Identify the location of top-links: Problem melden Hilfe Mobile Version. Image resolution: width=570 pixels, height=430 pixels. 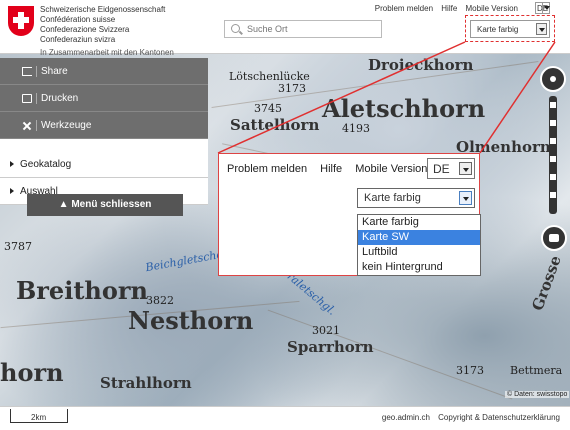
(443, 8).